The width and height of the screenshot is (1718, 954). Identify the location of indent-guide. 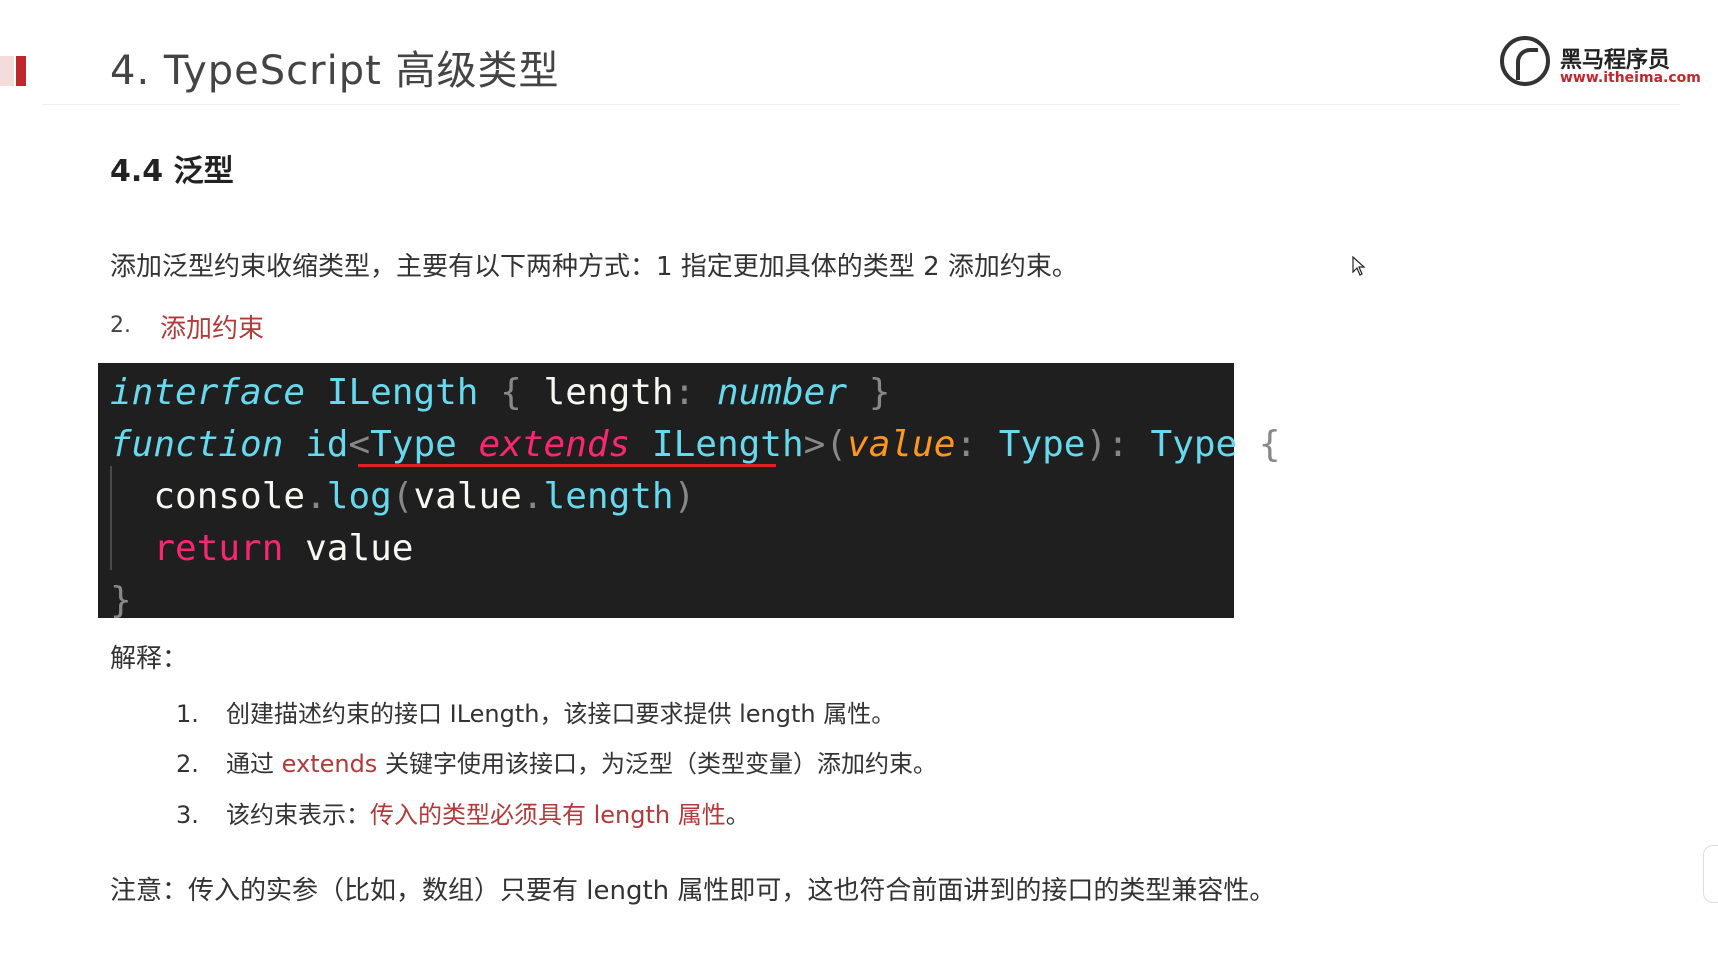
(111, 518).